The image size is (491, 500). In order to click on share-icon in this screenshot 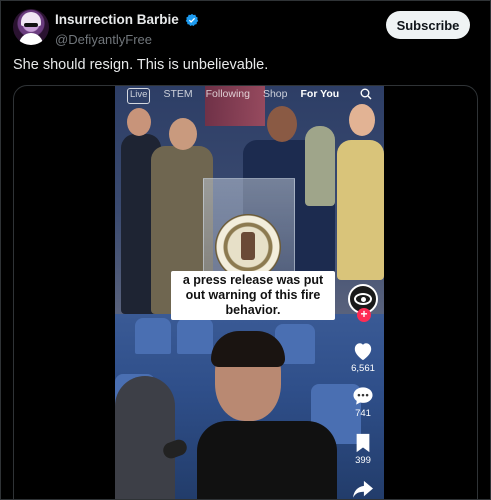, I will do `click(363, 489)`.